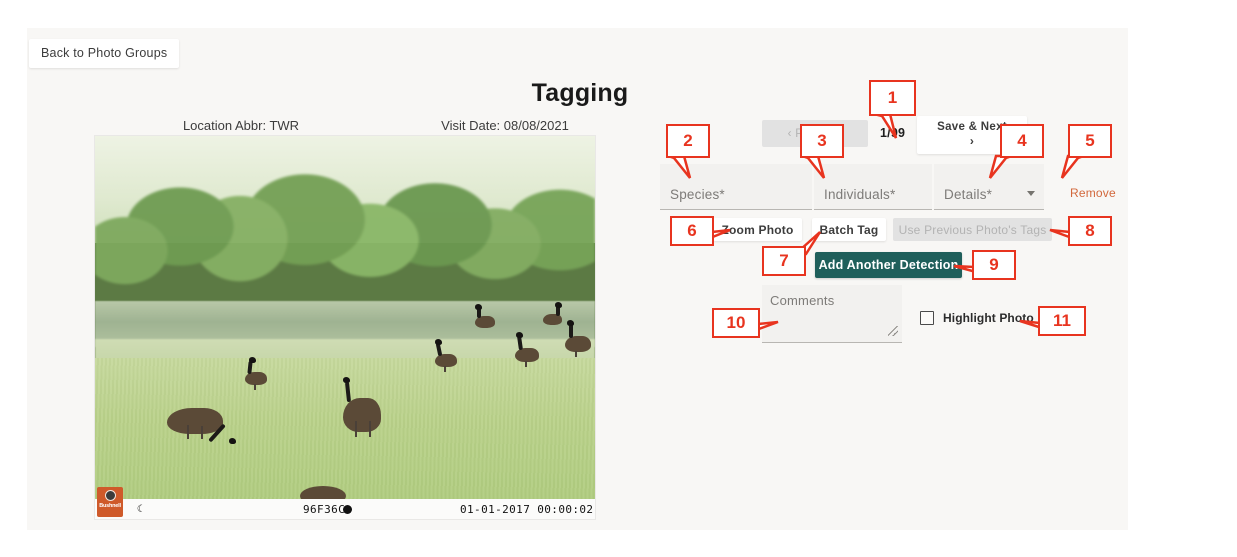 This screenshot has height=557, width=1237. I want to click on annotation-callout-9: 9, so click(994, 265).